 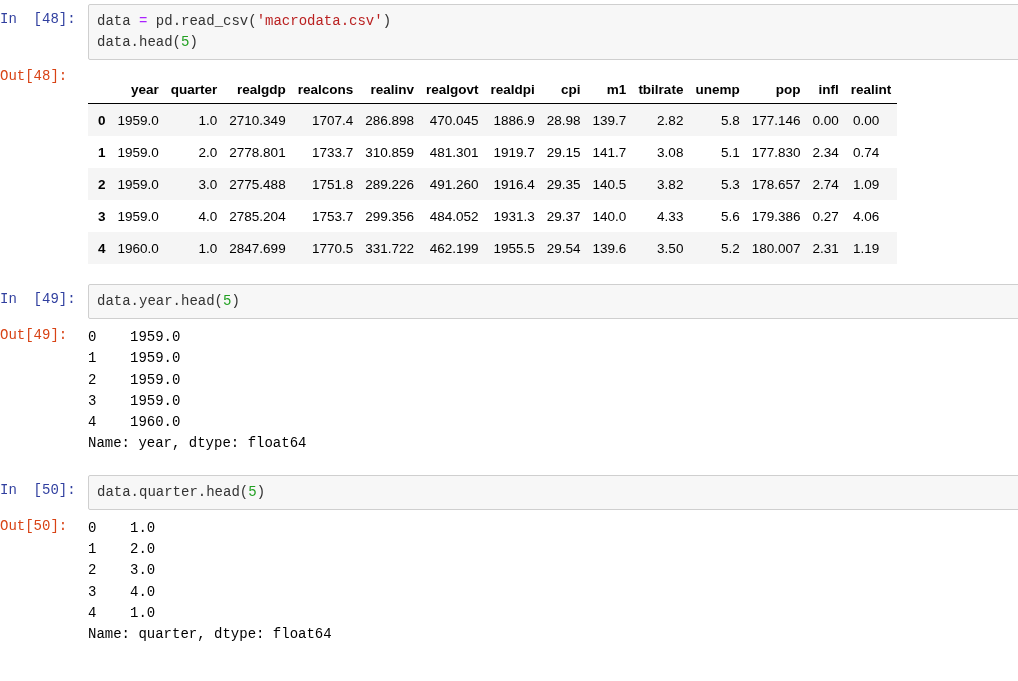 What do you see at coordinates (100, 248) in the screenshot?
I see `row-index: 4` at bounding box center [100, 248].